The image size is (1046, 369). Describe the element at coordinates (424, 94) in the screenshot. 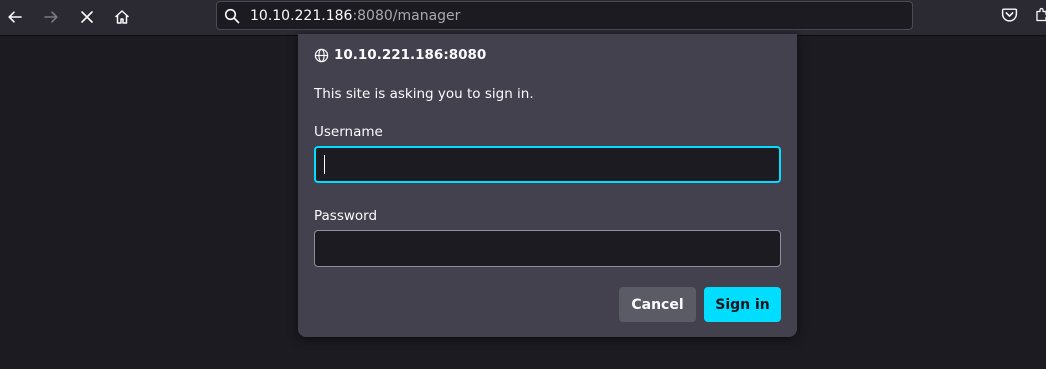

I see `dialog-message: This site is asking you to sign in.` at that location.